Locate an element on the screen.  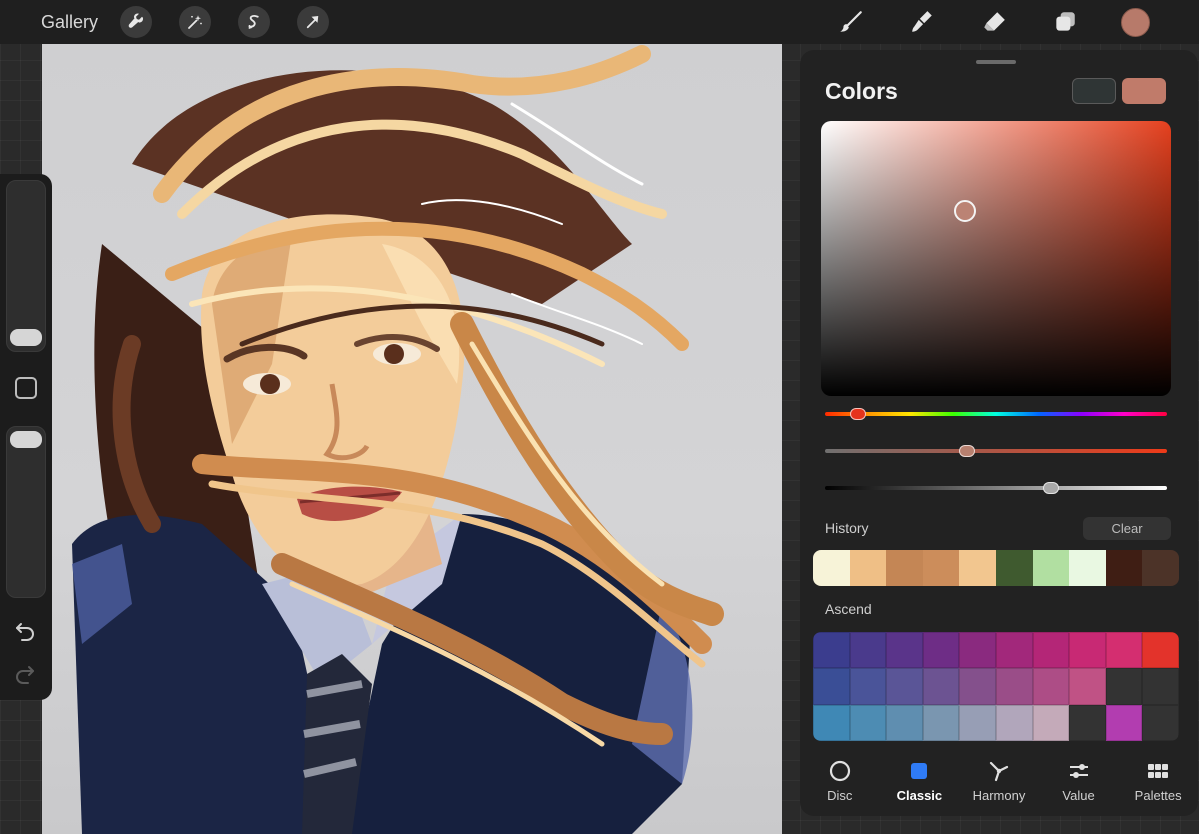
brightness-slider is located at coordinates (996, 488).